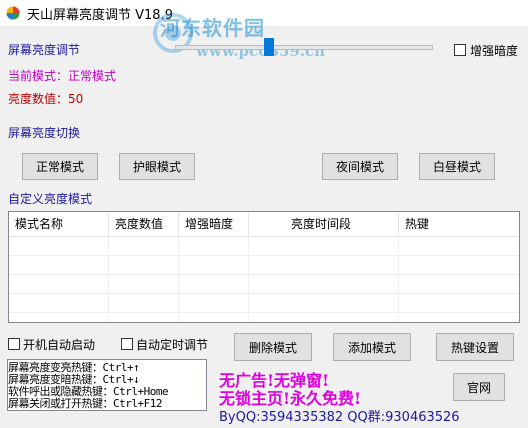 The height and width of the screenshot is (428, 528). Describe the element at coordinates (214, 224) in the screenshot. I see `column-header-enhance-dark: 增强暗度` at that location.